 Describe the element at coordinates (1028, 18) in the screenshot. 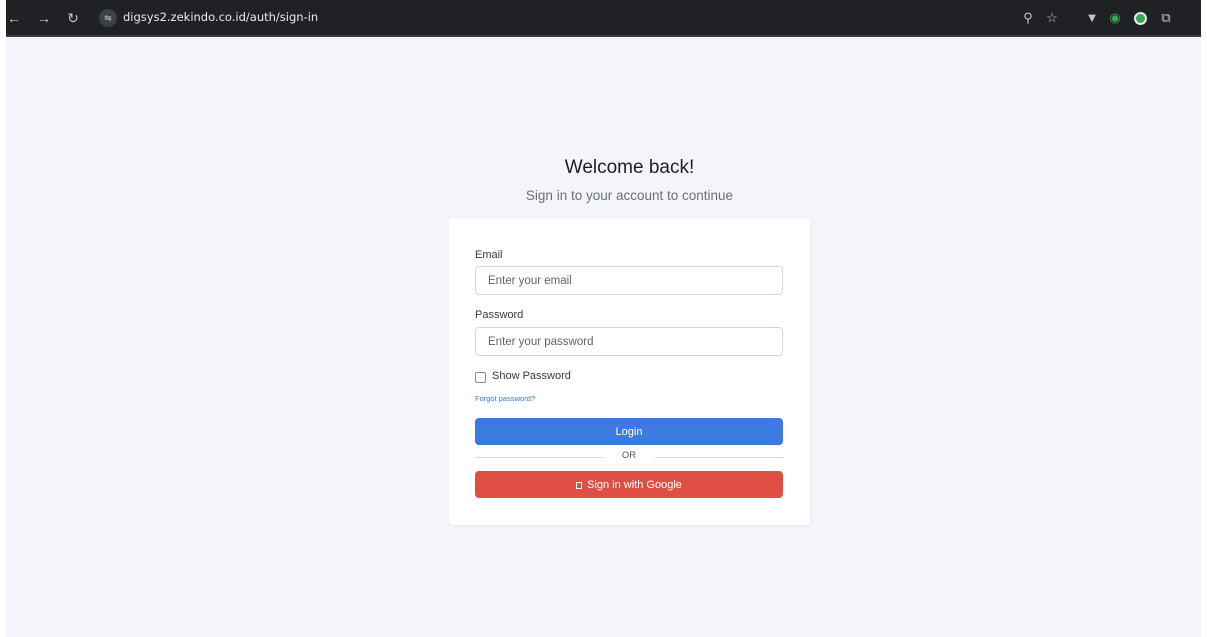

I see `zoom-icon: ⚲` at that location.